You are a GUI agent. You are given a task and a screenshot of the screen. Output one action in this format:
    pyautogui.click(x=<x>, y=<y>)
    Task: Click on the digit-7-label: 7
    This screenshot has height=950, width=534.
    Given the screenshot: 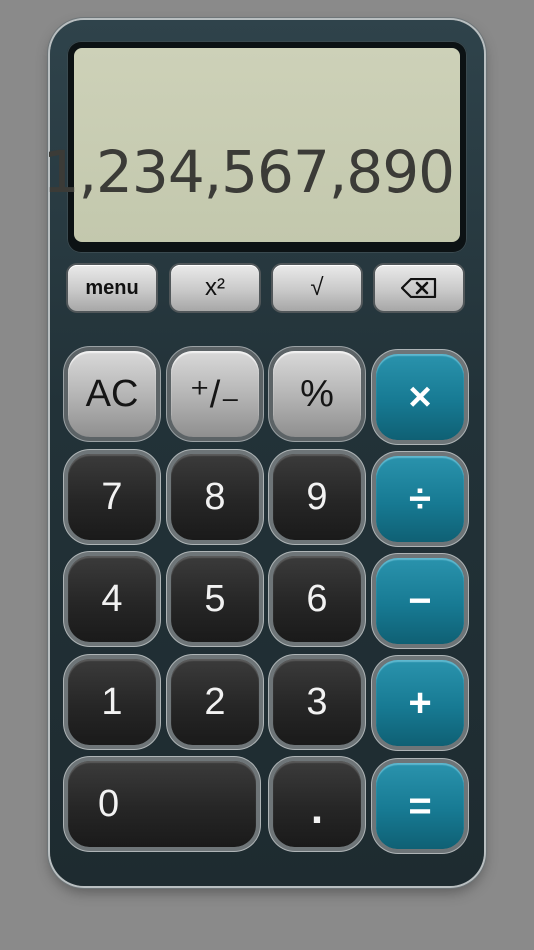 What is the action you would take?
    pyautogui.click(x=112, y=496)
    